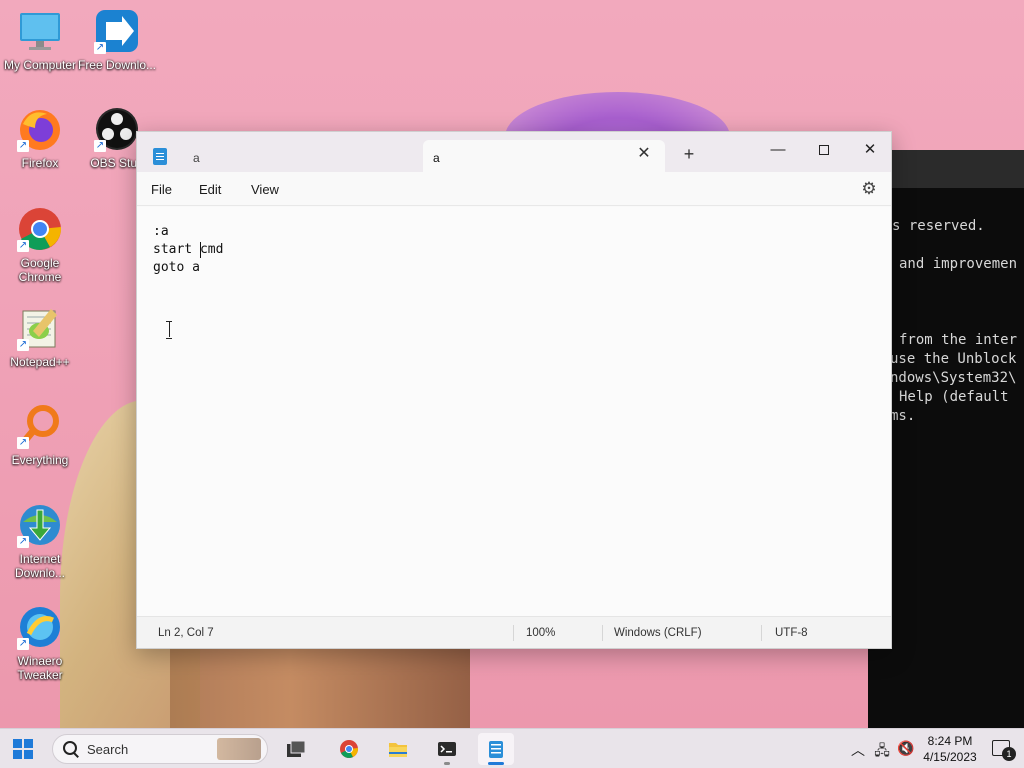  I want to click on search-magnifier-icon: ↗, so click(40, 426).